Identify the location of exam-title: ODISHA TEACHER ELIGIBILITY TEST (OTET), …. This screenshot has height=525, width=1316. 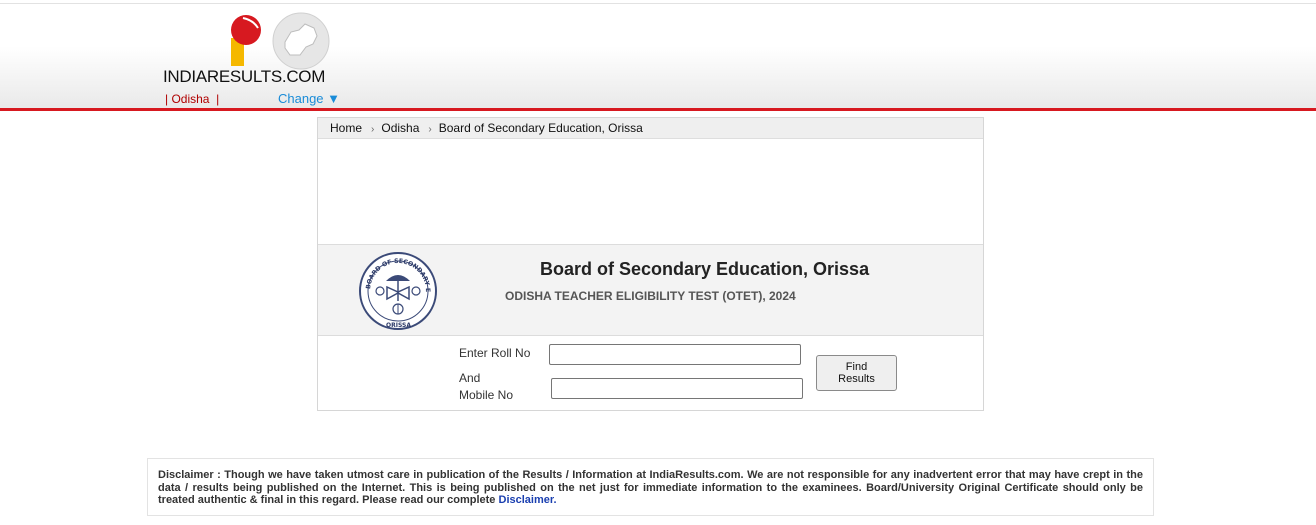
(650, 296).